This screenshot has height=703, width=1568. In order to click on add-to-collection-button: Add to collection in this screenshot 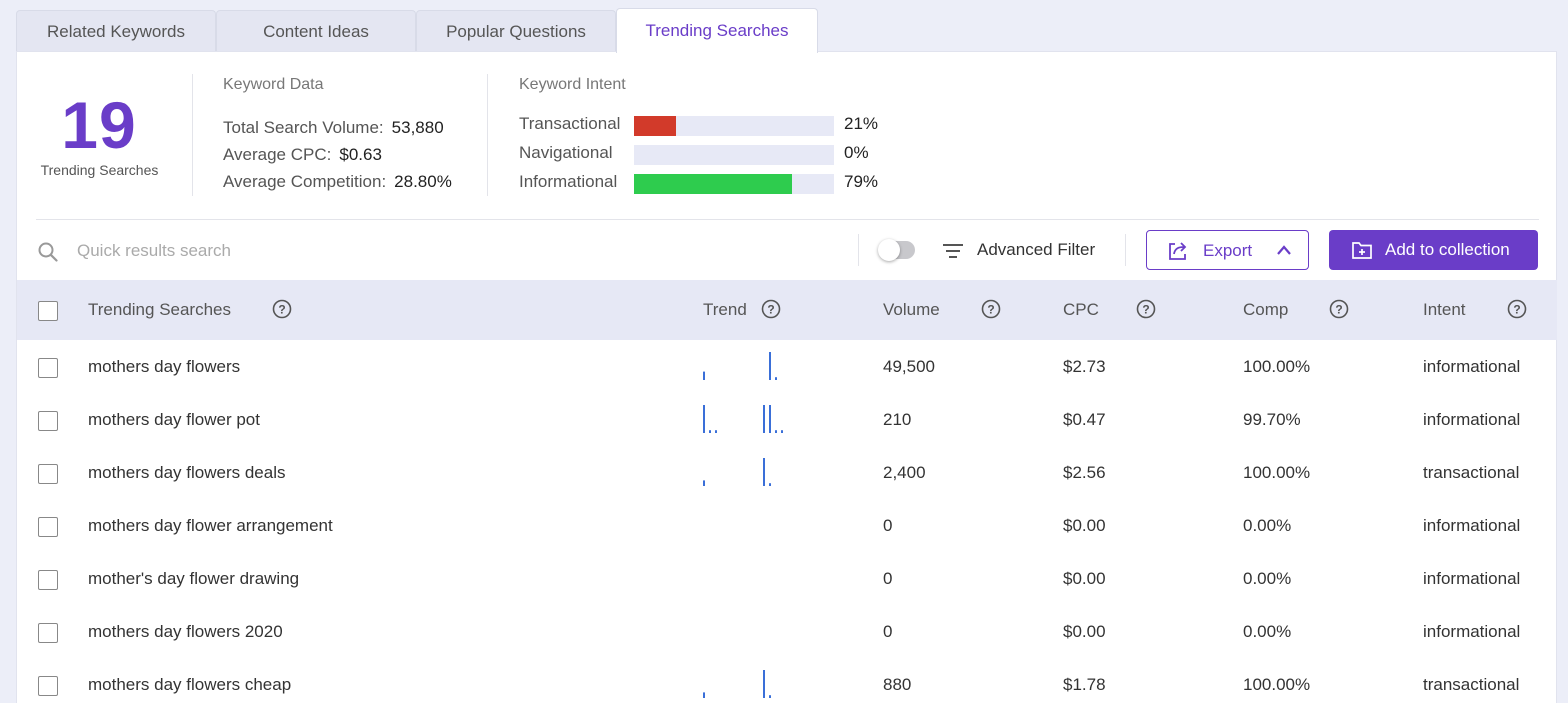, I will do `click(1433, 250)`.